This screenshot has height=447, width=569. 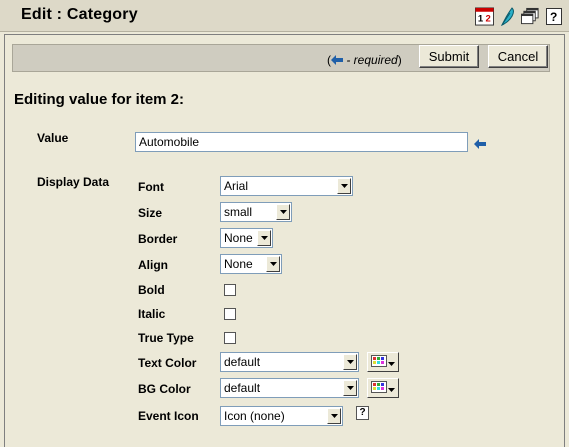 I want to click on border-label: Border, so click(x=158, y=239).